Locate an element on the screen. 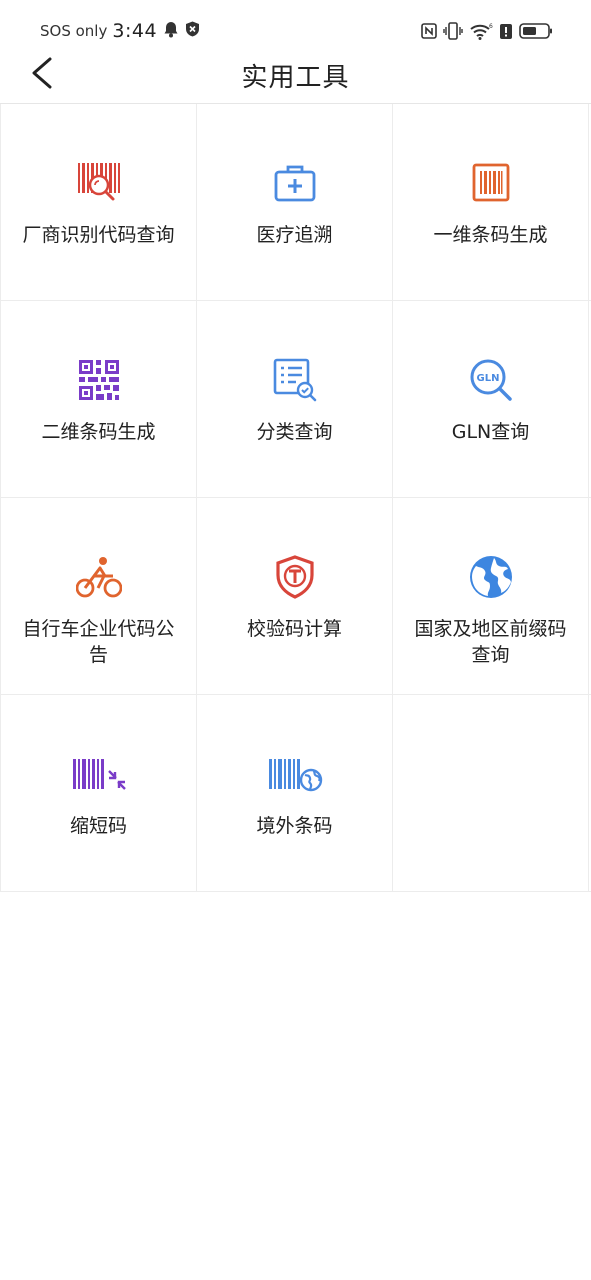  tool-label: 厂商识别代码查询 is located at coordinates (98, 235).